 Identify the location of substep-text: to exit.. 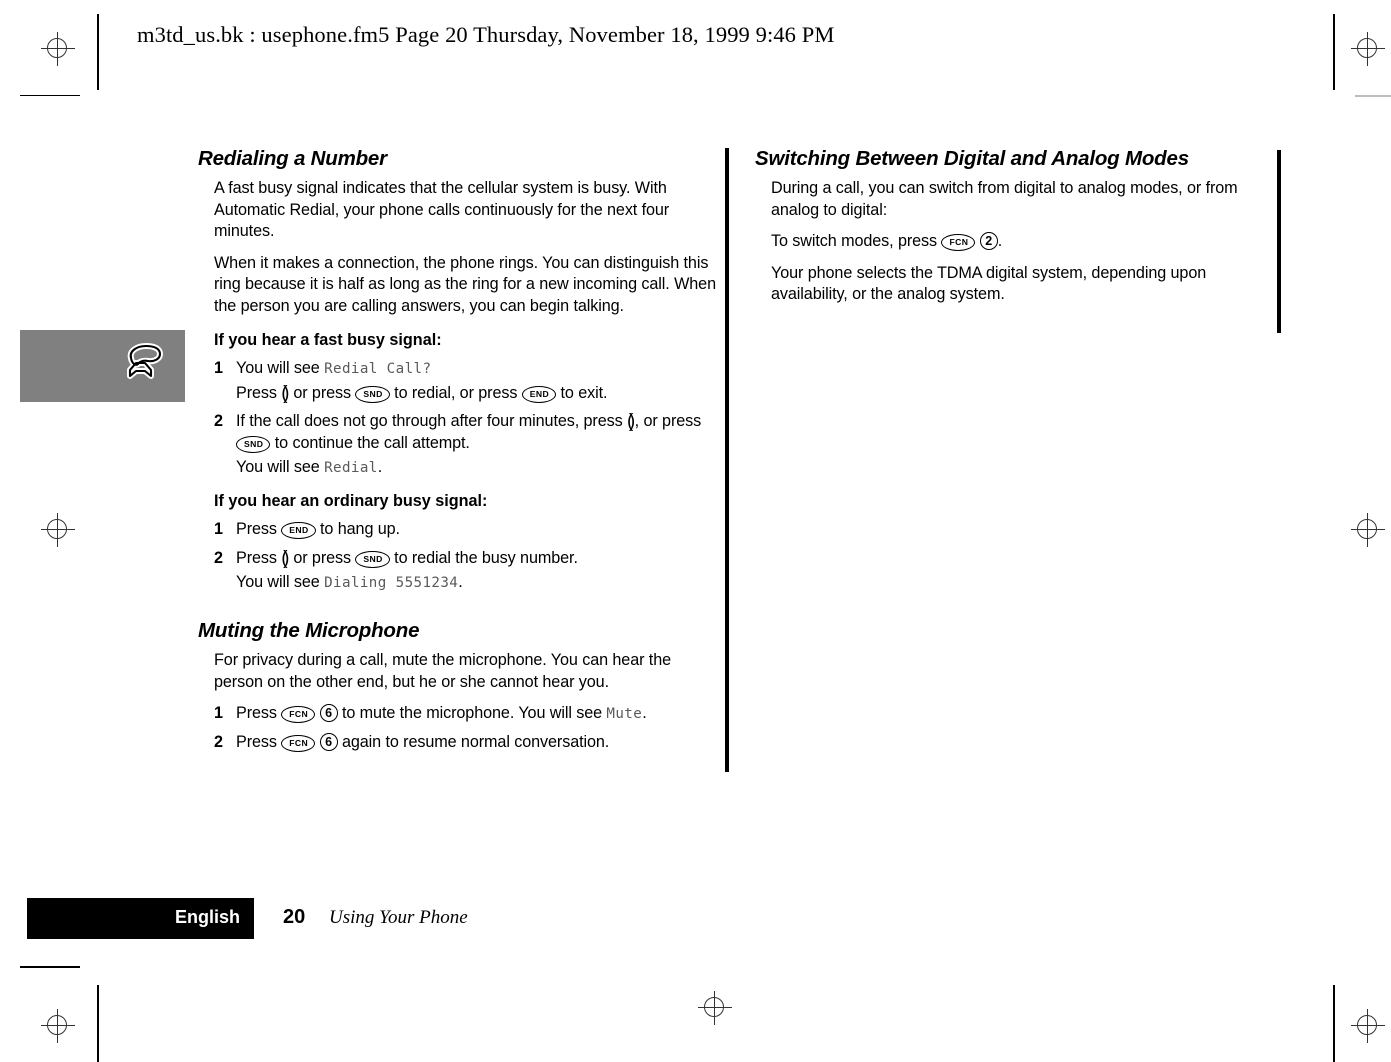
(582, 392).